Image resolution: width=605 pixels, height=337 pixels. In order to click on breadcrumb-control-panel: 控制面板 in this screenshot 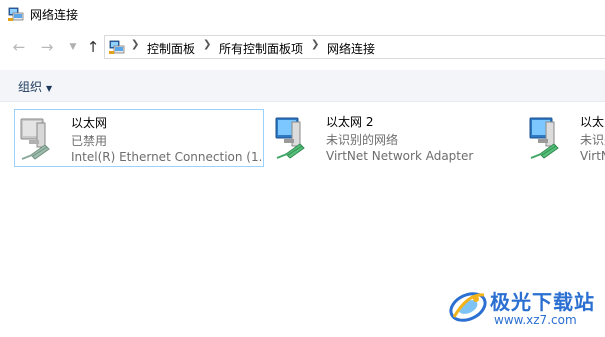, I will do `click(171, 48)`.